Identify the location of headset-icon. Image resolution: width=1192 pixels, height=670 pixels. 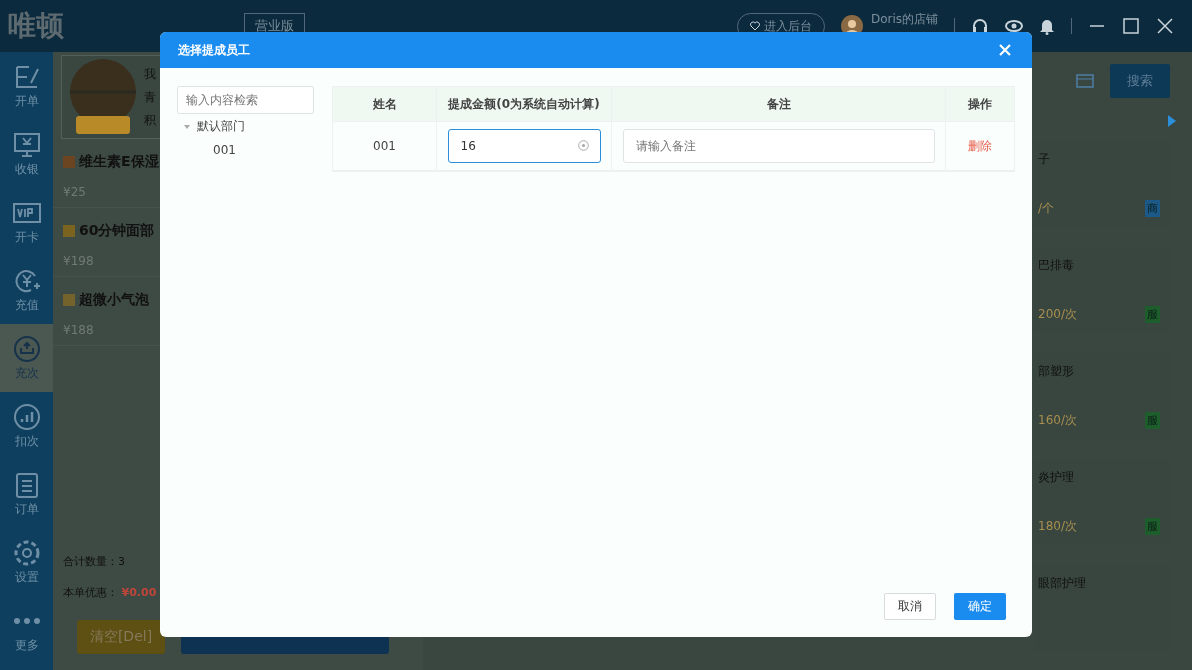
(980, 26).